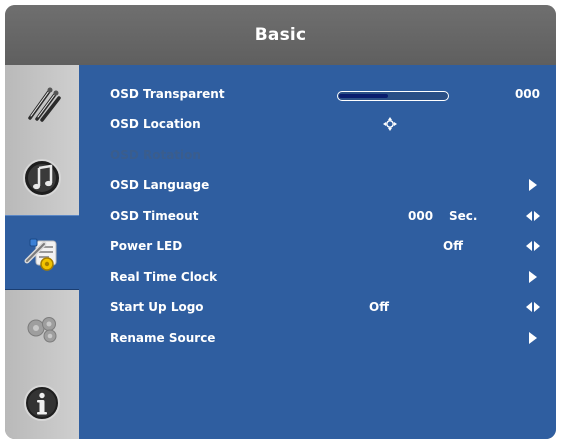 The height and width of the screenshot is (443, 561). What do you see at coordinates (164, 277) in the screenshot?
I see `setting-label: Real Time Clock` at bounding box center [164, 277].